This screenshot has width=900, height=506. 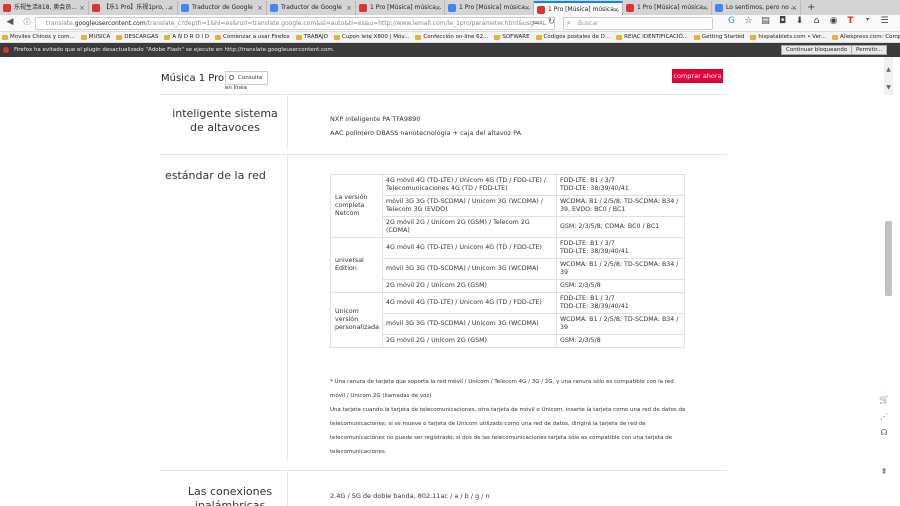 I want to click on frequency-cell: FDD-LTE: B1 / 3/7 TDD-LTE: 38/39/40/41, so click(x=620, y=248).